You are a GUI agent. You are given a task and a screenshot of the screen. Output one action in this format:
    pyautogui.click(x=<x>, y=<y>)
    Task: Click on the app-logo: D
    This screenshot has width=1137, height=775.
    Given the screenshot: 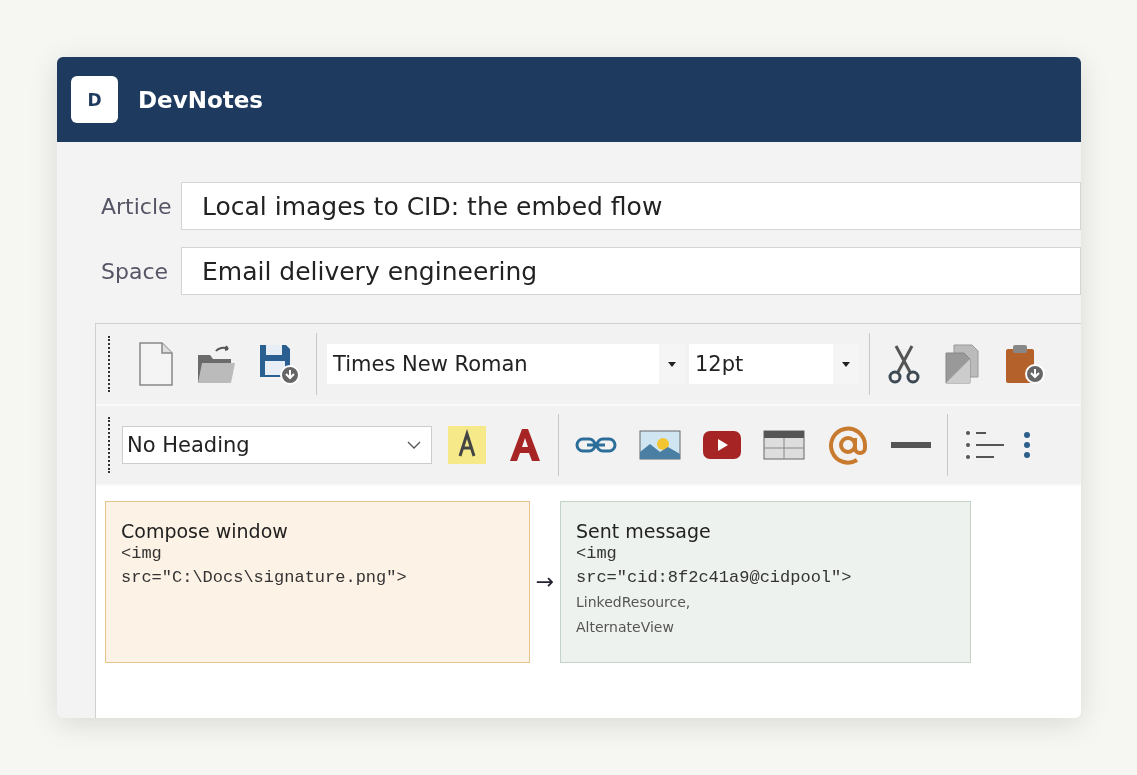 What is the action you would take?
    pyautogui.click(x=94, y=99)
    